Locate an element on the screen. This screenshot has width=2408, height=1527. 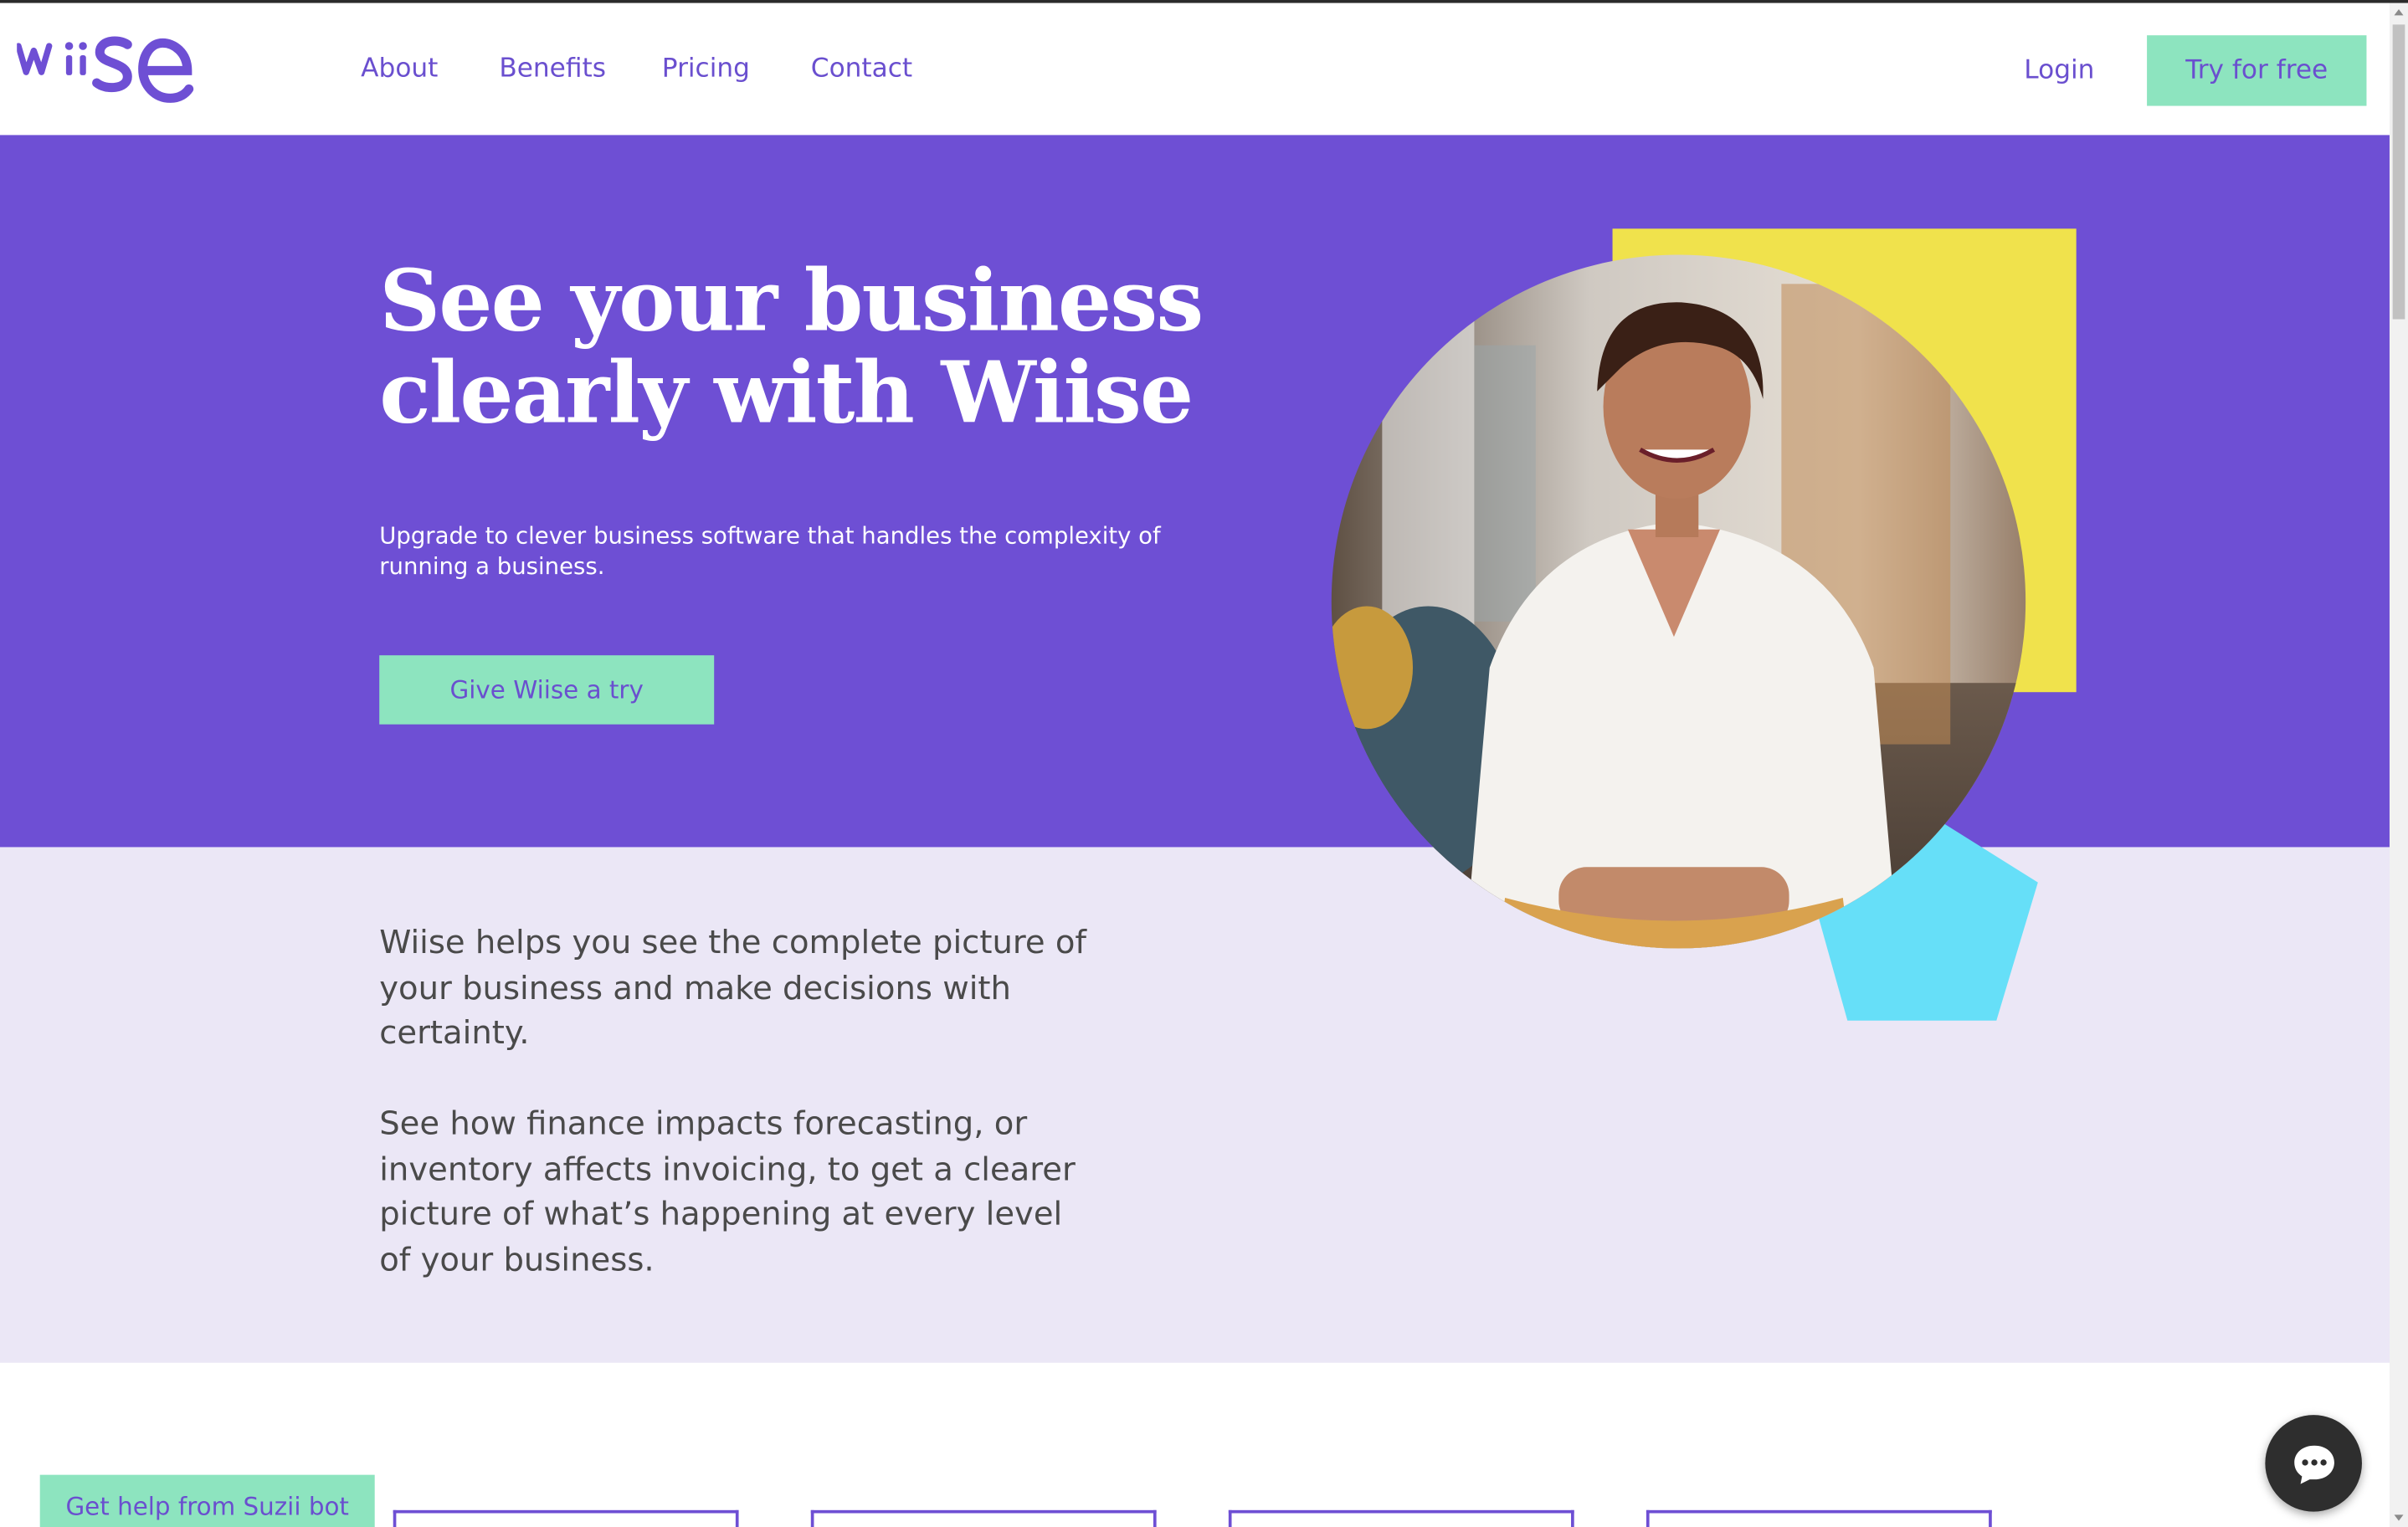
chat-button is located at coordinates (2313, 1464).